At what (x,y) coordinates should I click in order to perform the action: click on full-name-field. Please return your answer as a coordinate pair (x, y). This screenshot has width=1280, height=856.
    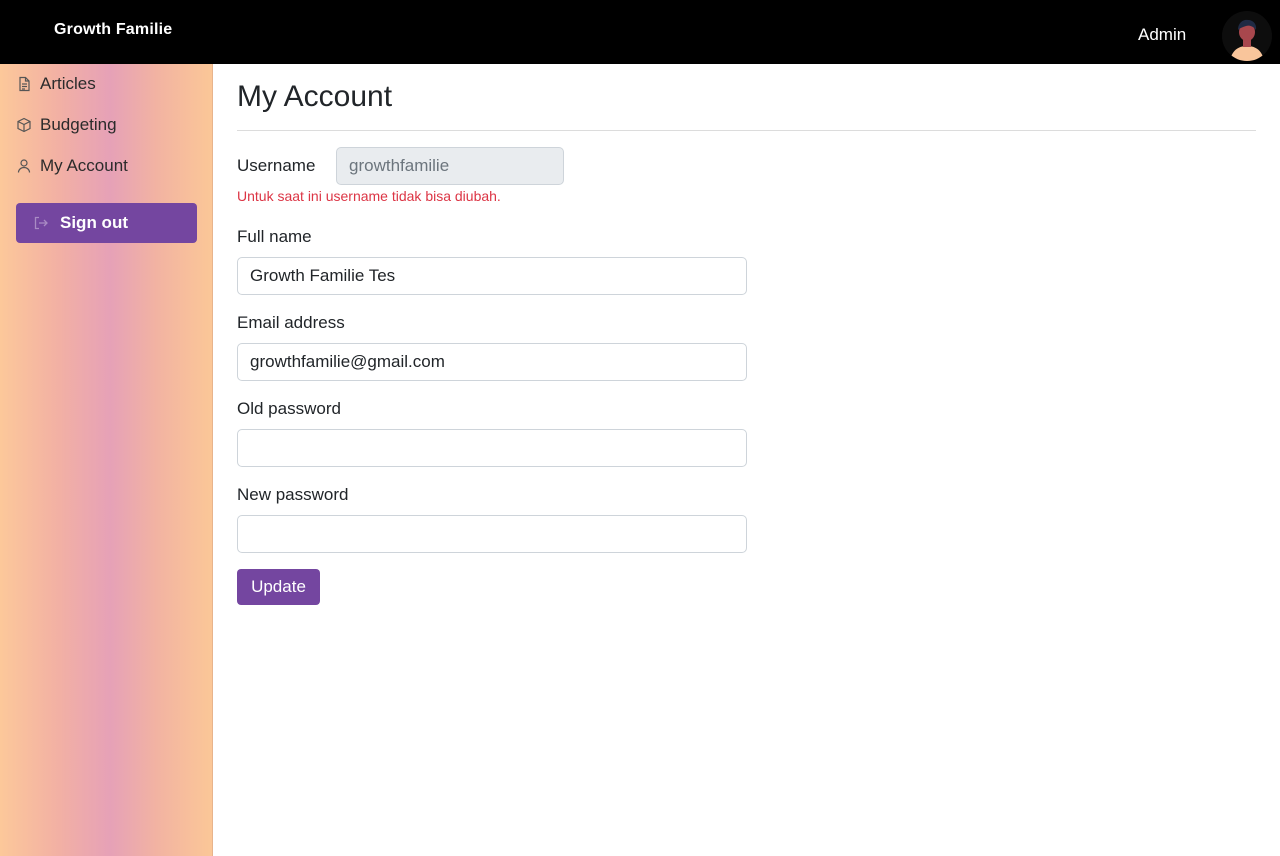
    Looking at the image, I should click on (492, 276).